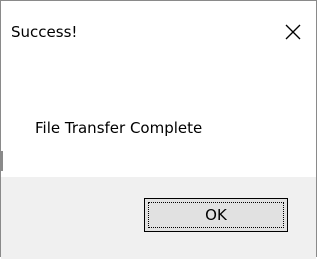  What do you see at coordinates (119, 128) in the screenshot?
I see `dialog-message: File Transfer Complete` at bounding box center [119, 128].